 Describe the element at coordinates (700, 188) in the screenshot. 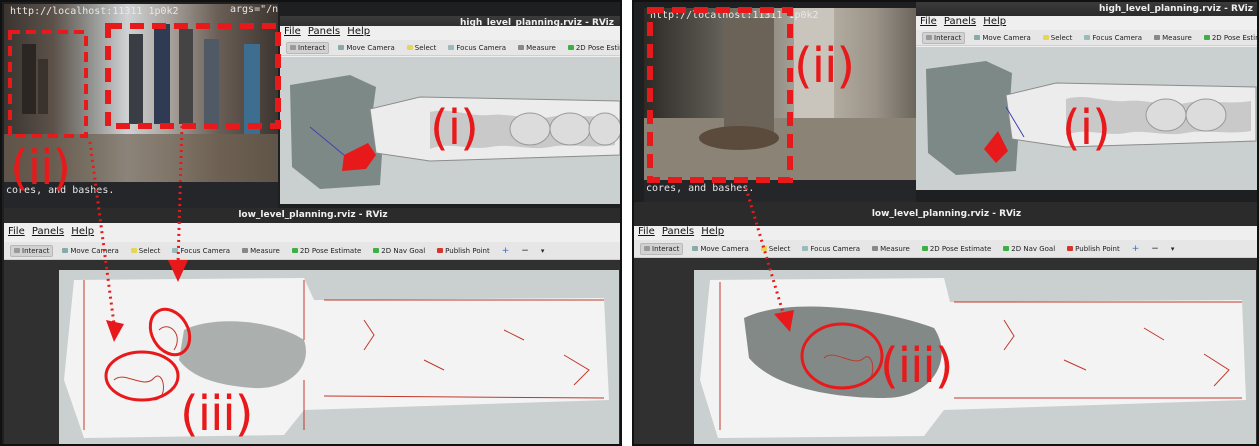

I see `terminal-line: cores, and bashes.` at that location.